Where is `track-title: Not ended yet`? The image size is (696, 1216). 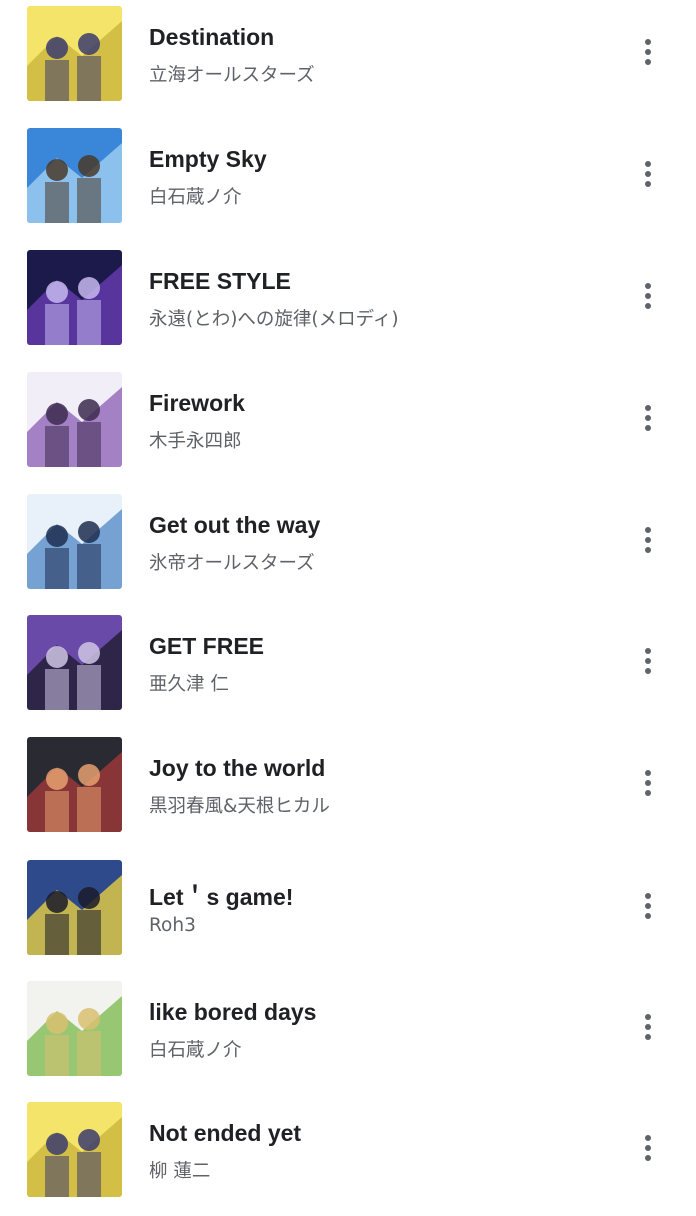
track-title: Not ended yet is located at coordinates (225, 1133).